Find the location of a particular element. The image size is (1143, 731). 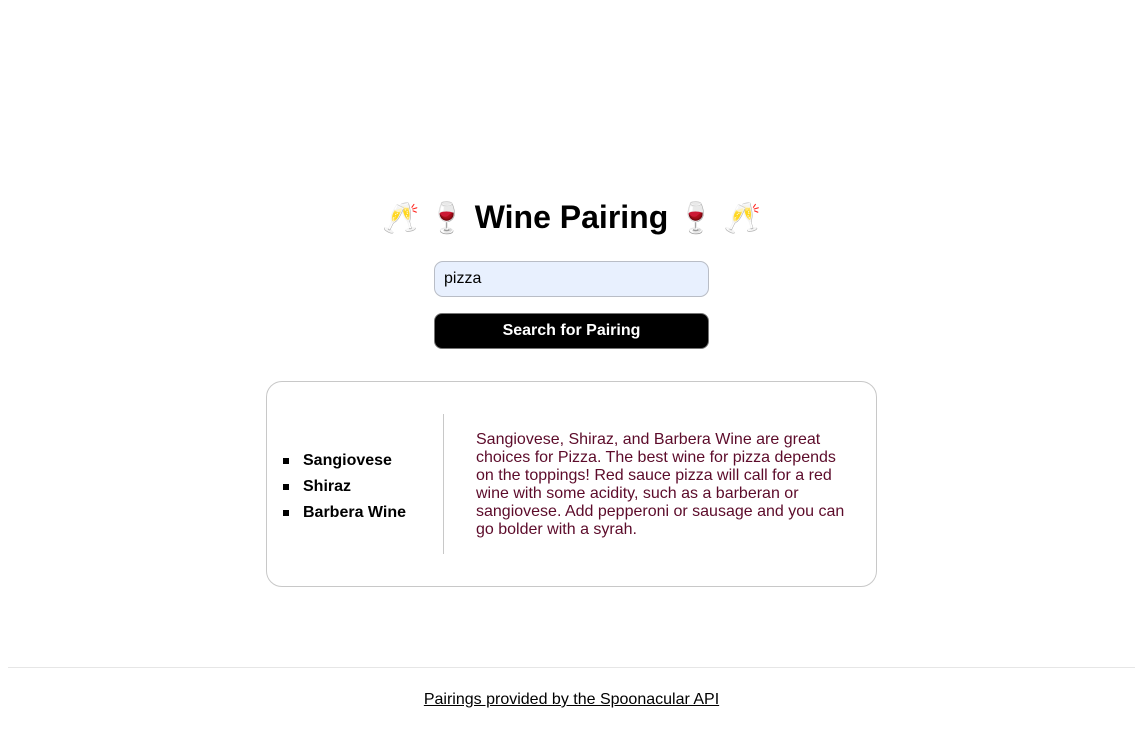

list-item: Barbera Wine is located at coordinates (344, 513).